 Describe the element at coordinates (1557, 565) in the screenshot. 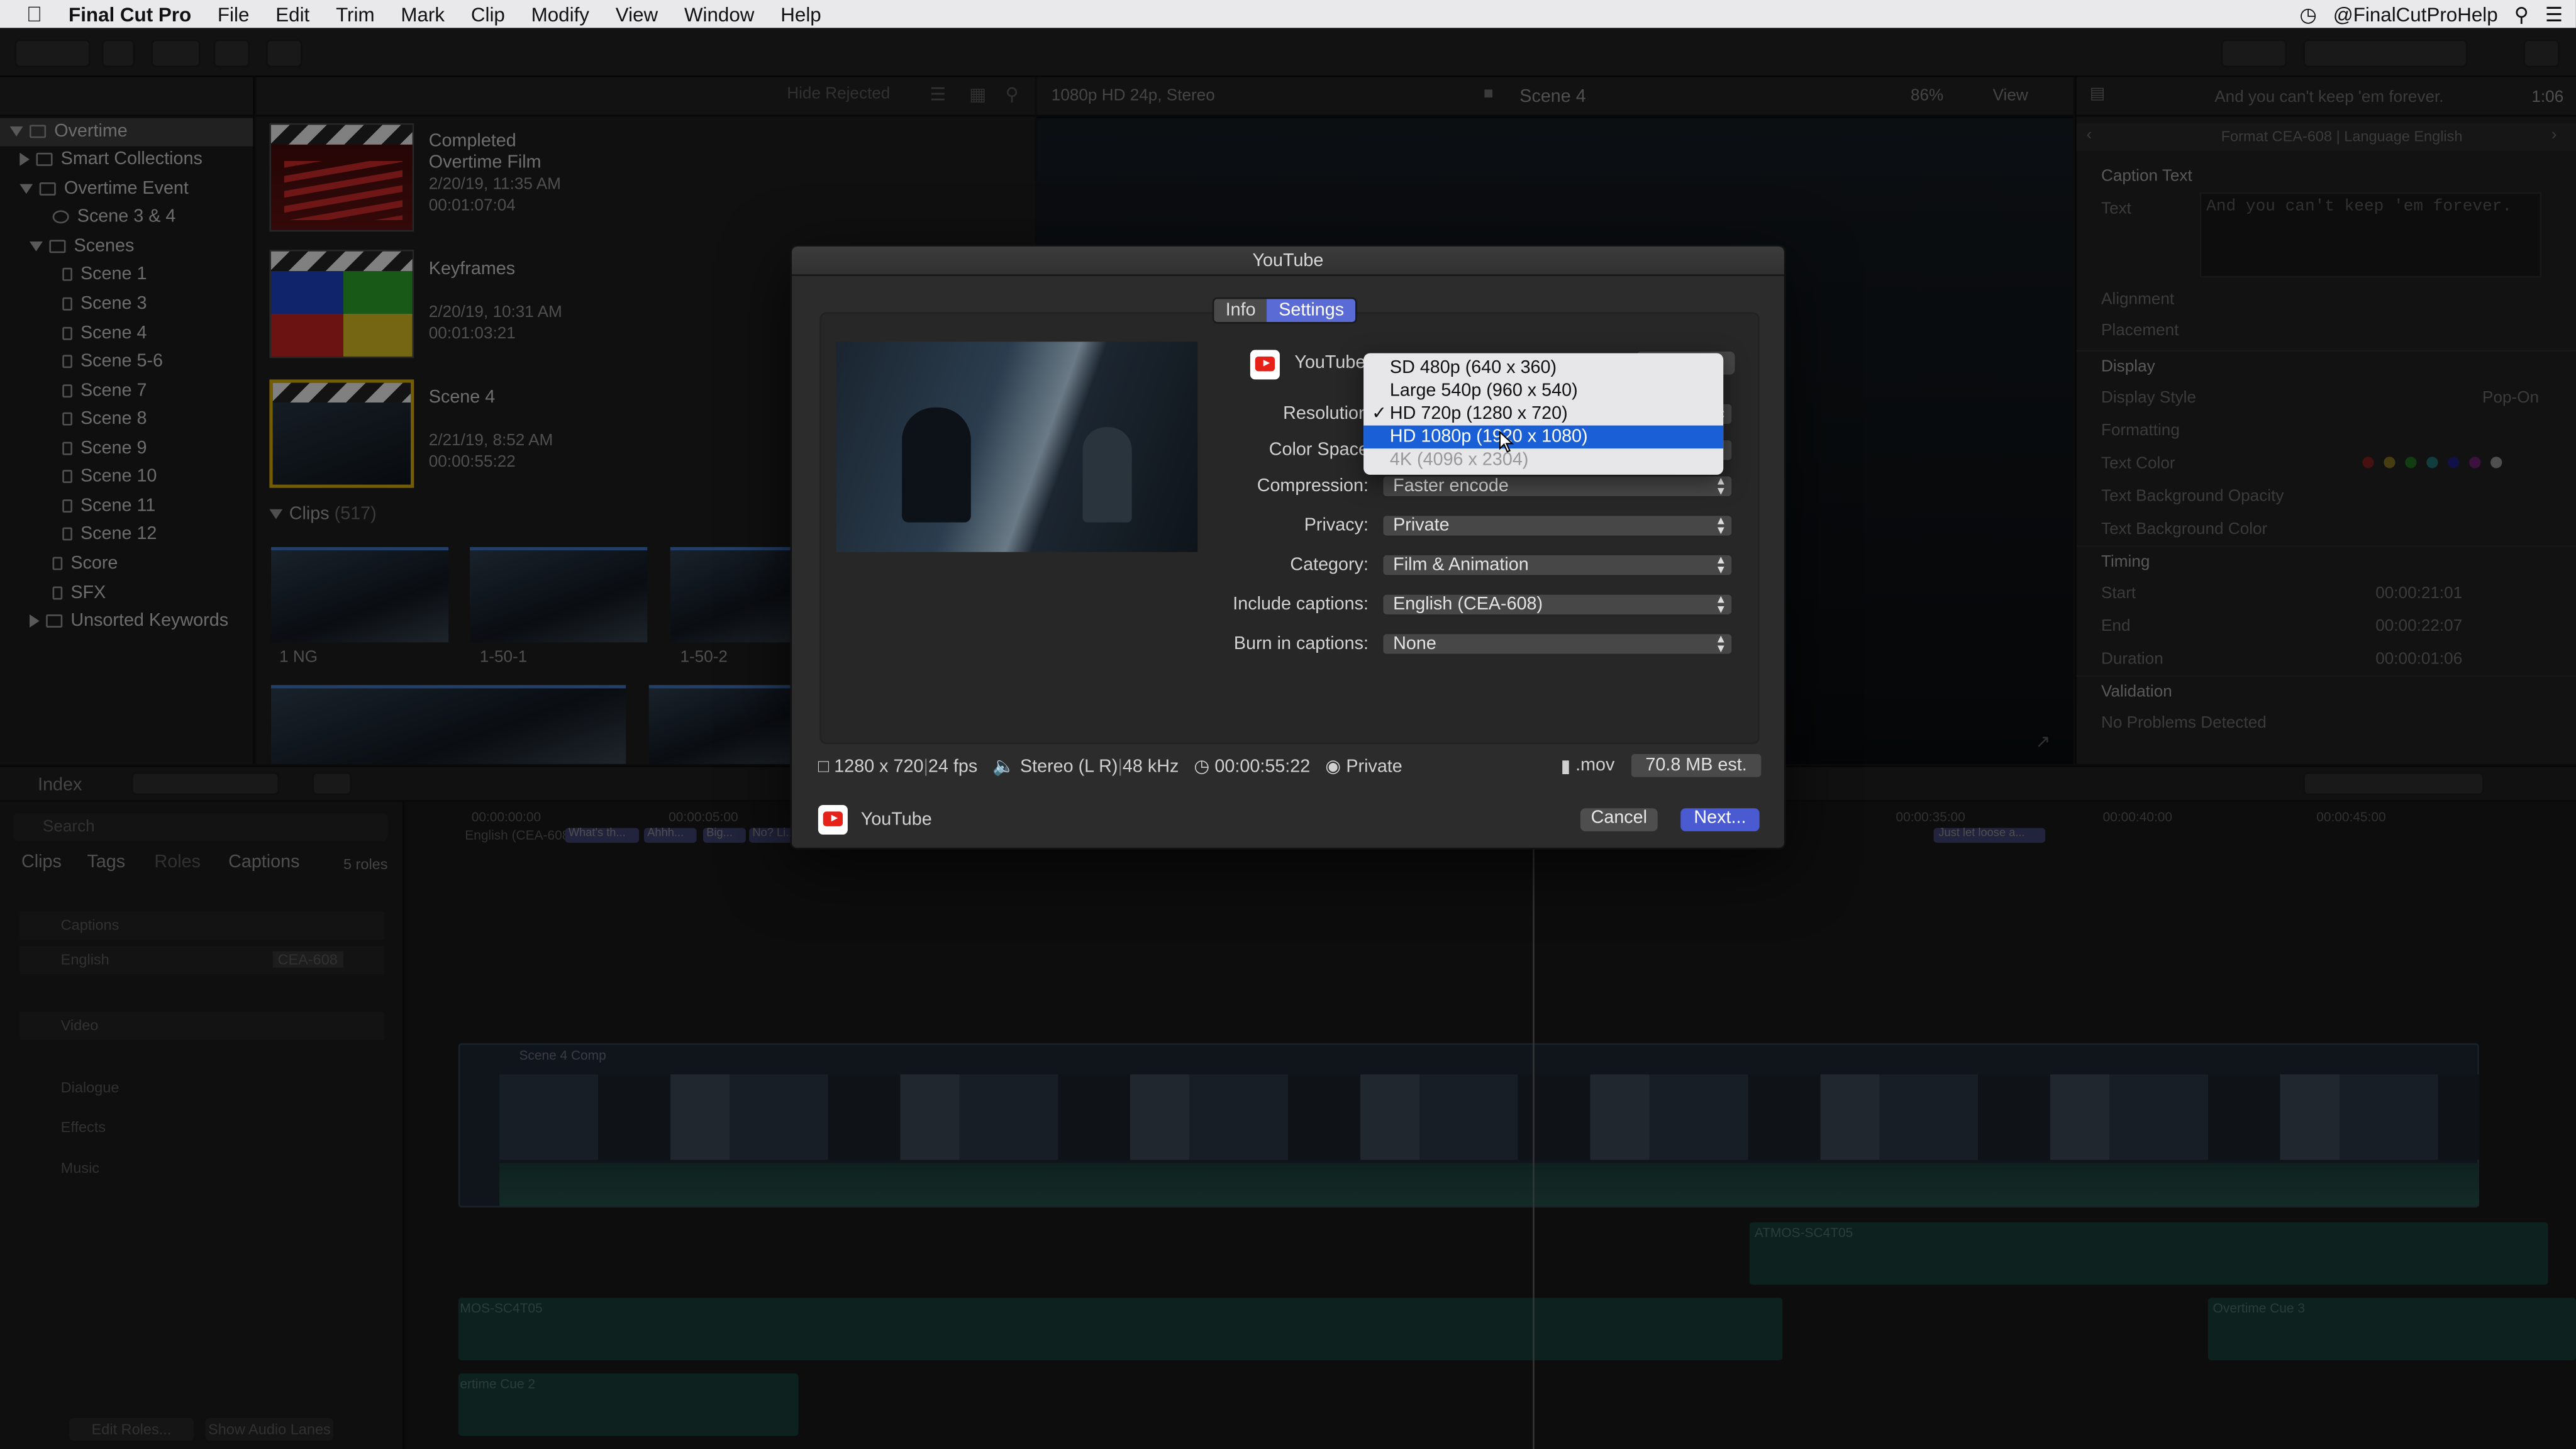

I see `category-popup: Film & Animation ▲ ▼` at that location.